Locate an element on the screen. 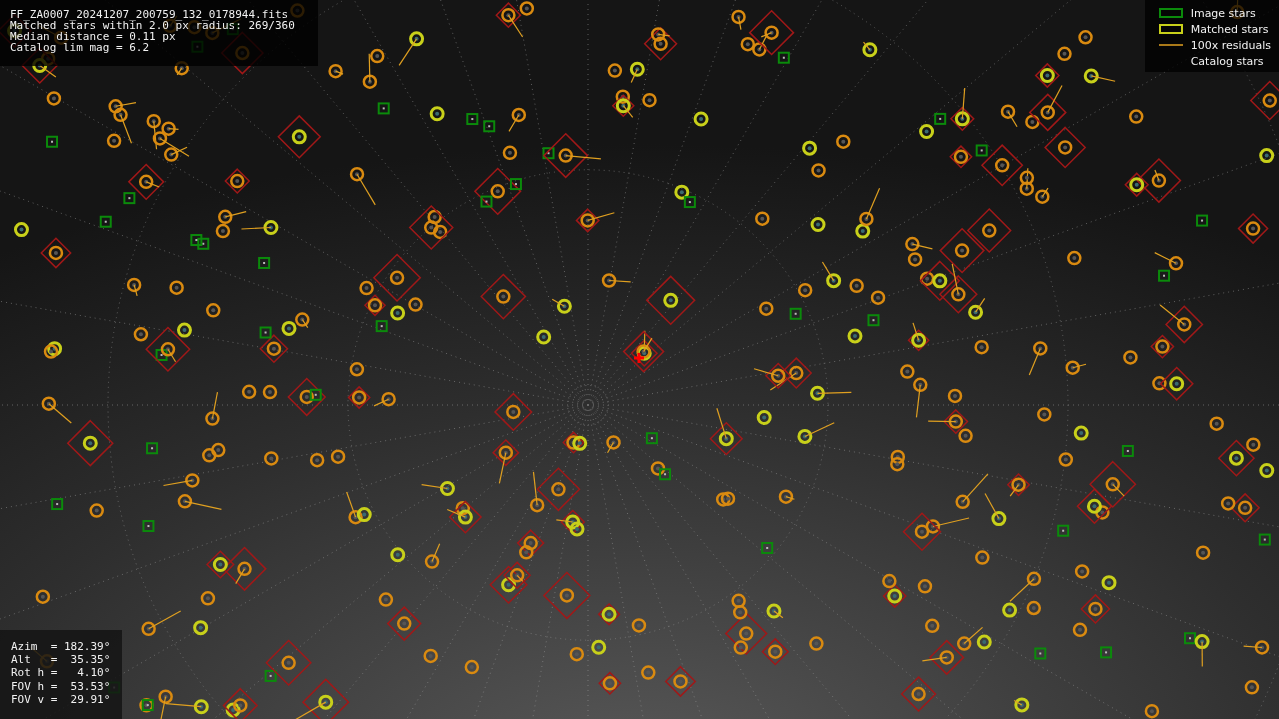  pointing-text: Azim = 182.39° is located at coordinates (61, 646).